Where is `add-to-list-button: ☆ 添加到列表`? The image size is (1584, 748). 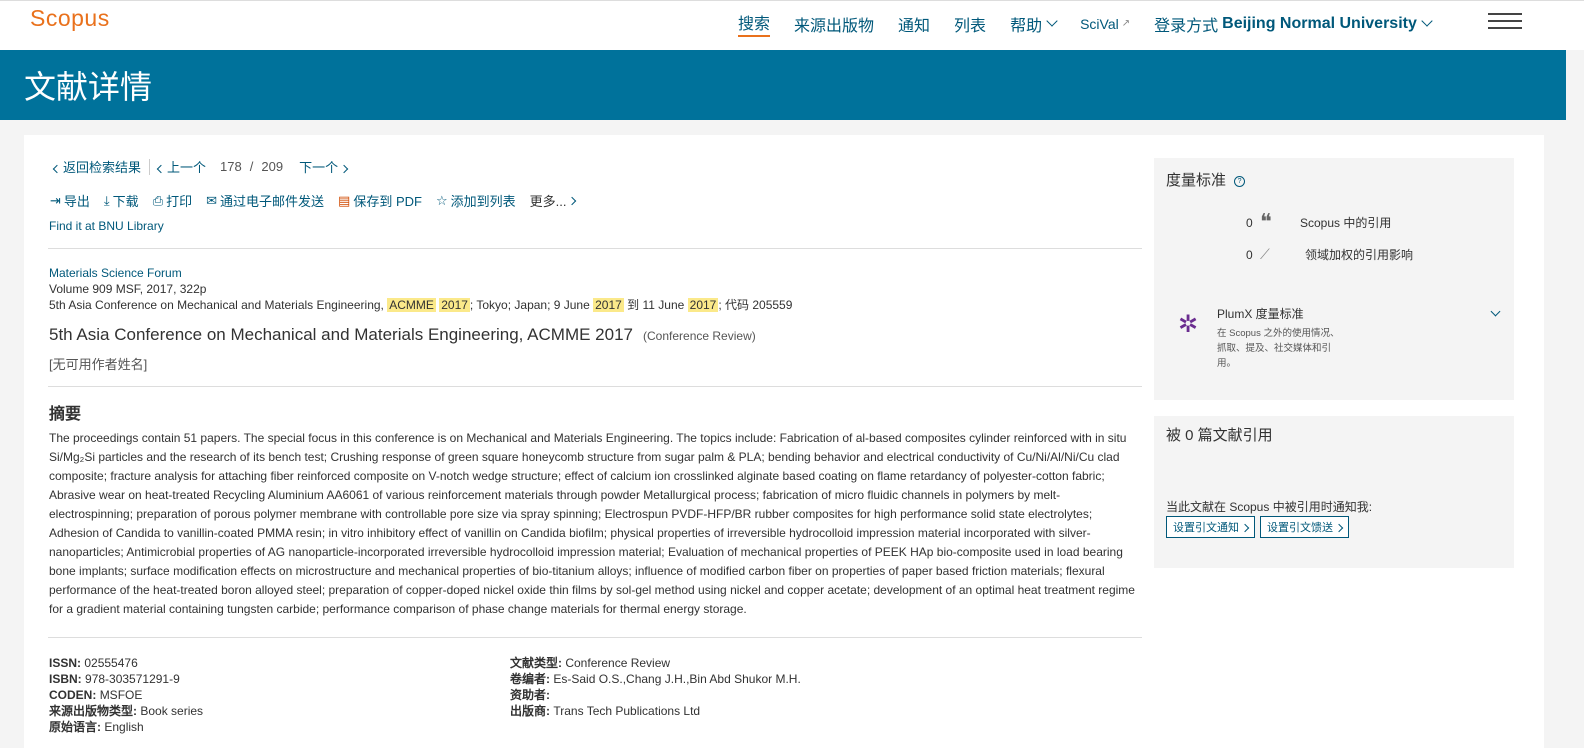 add-to-list-button: ☆ 添加到列表 is located at coordinates (476, 200).